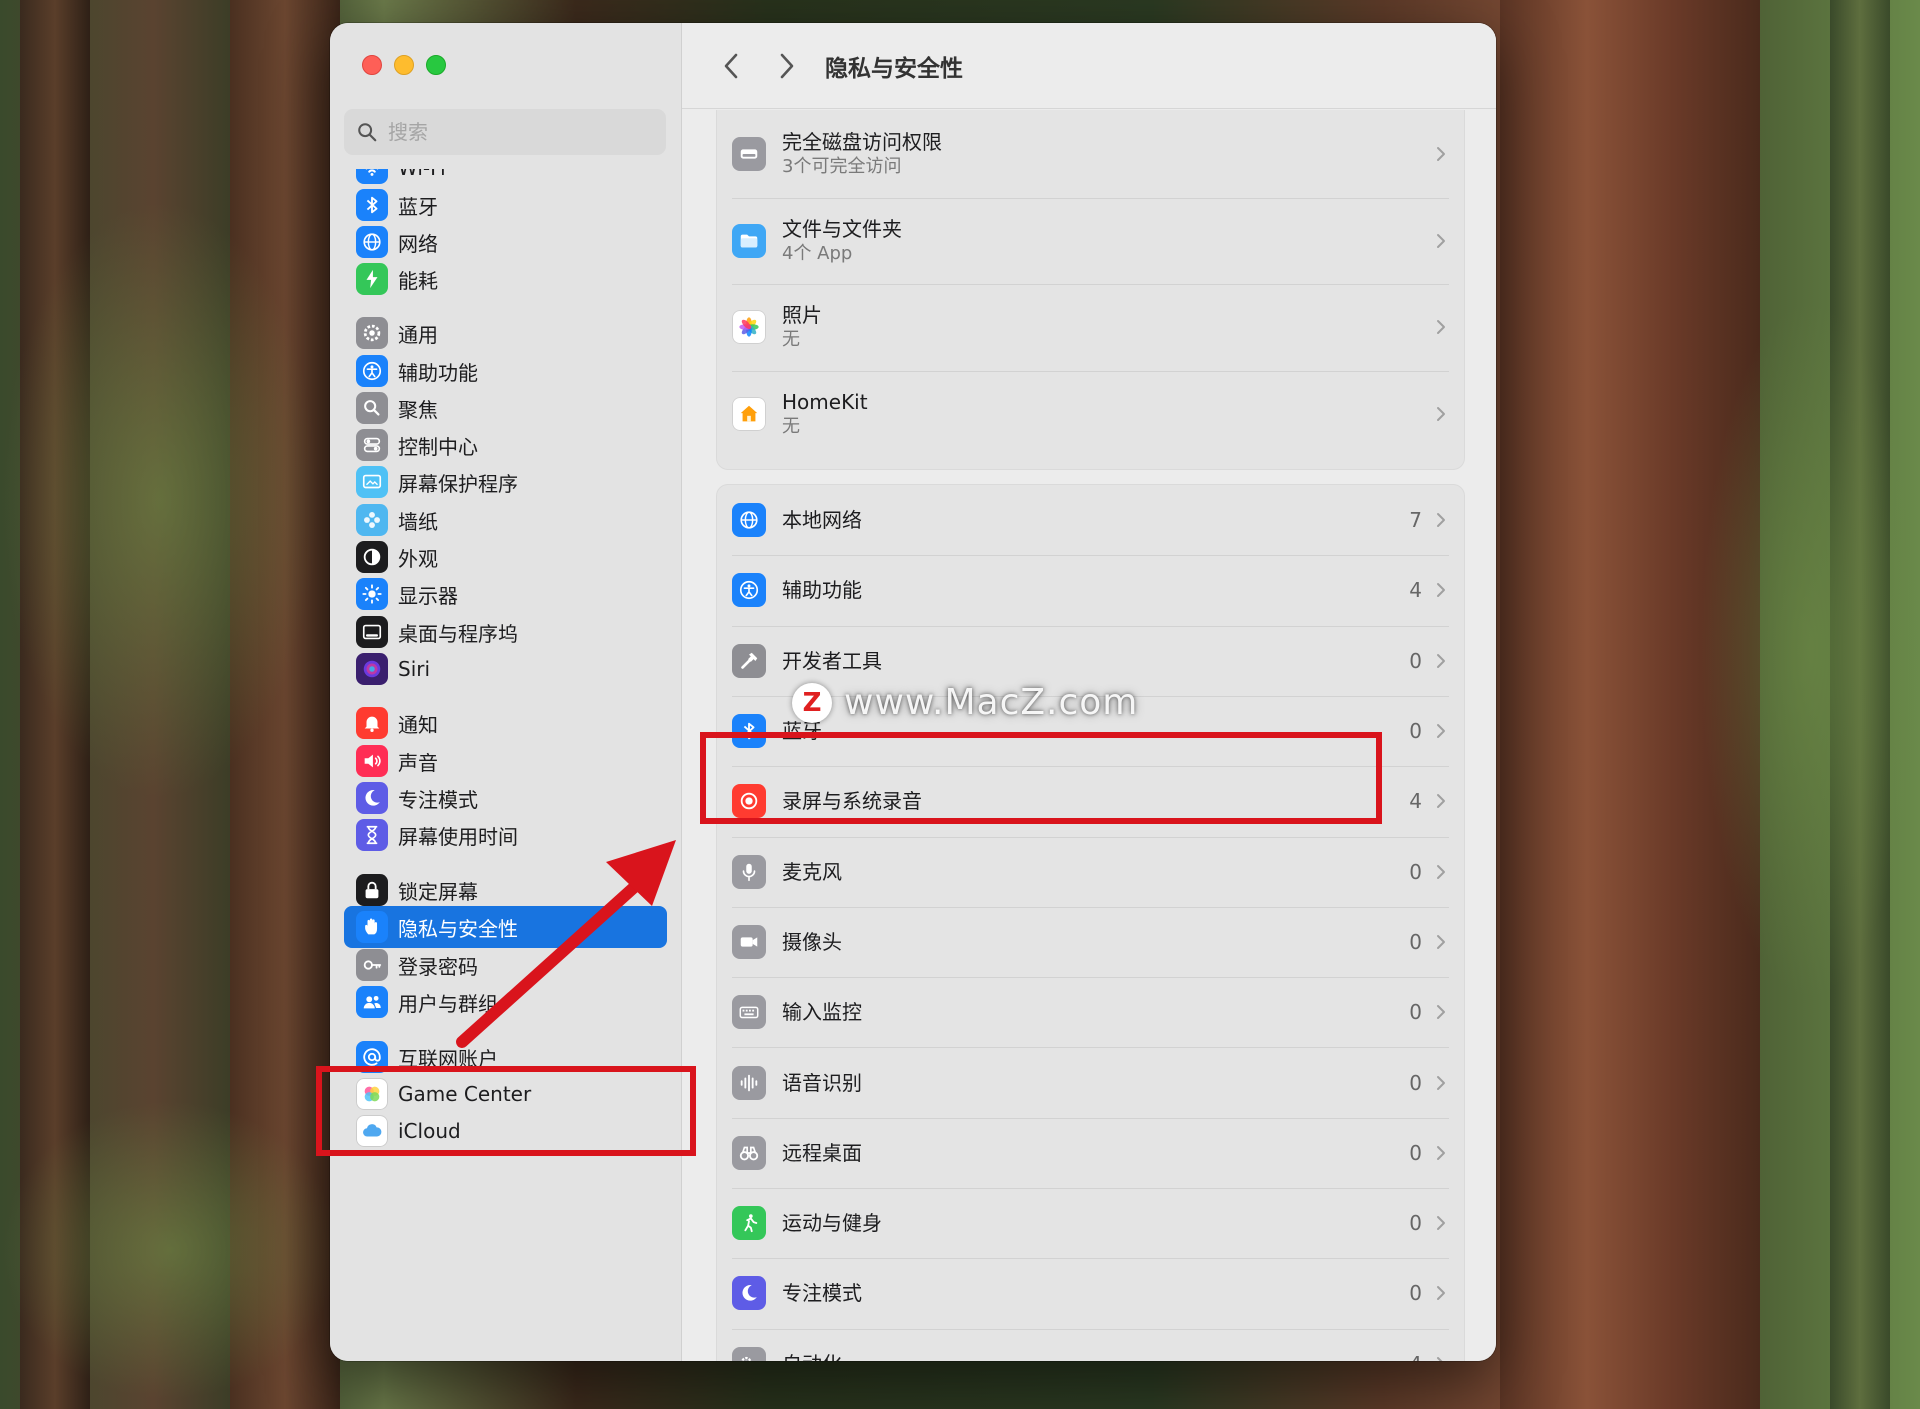  I want to click on privacy-row-waveform: 语音识别 0, so click(1090, 1082).